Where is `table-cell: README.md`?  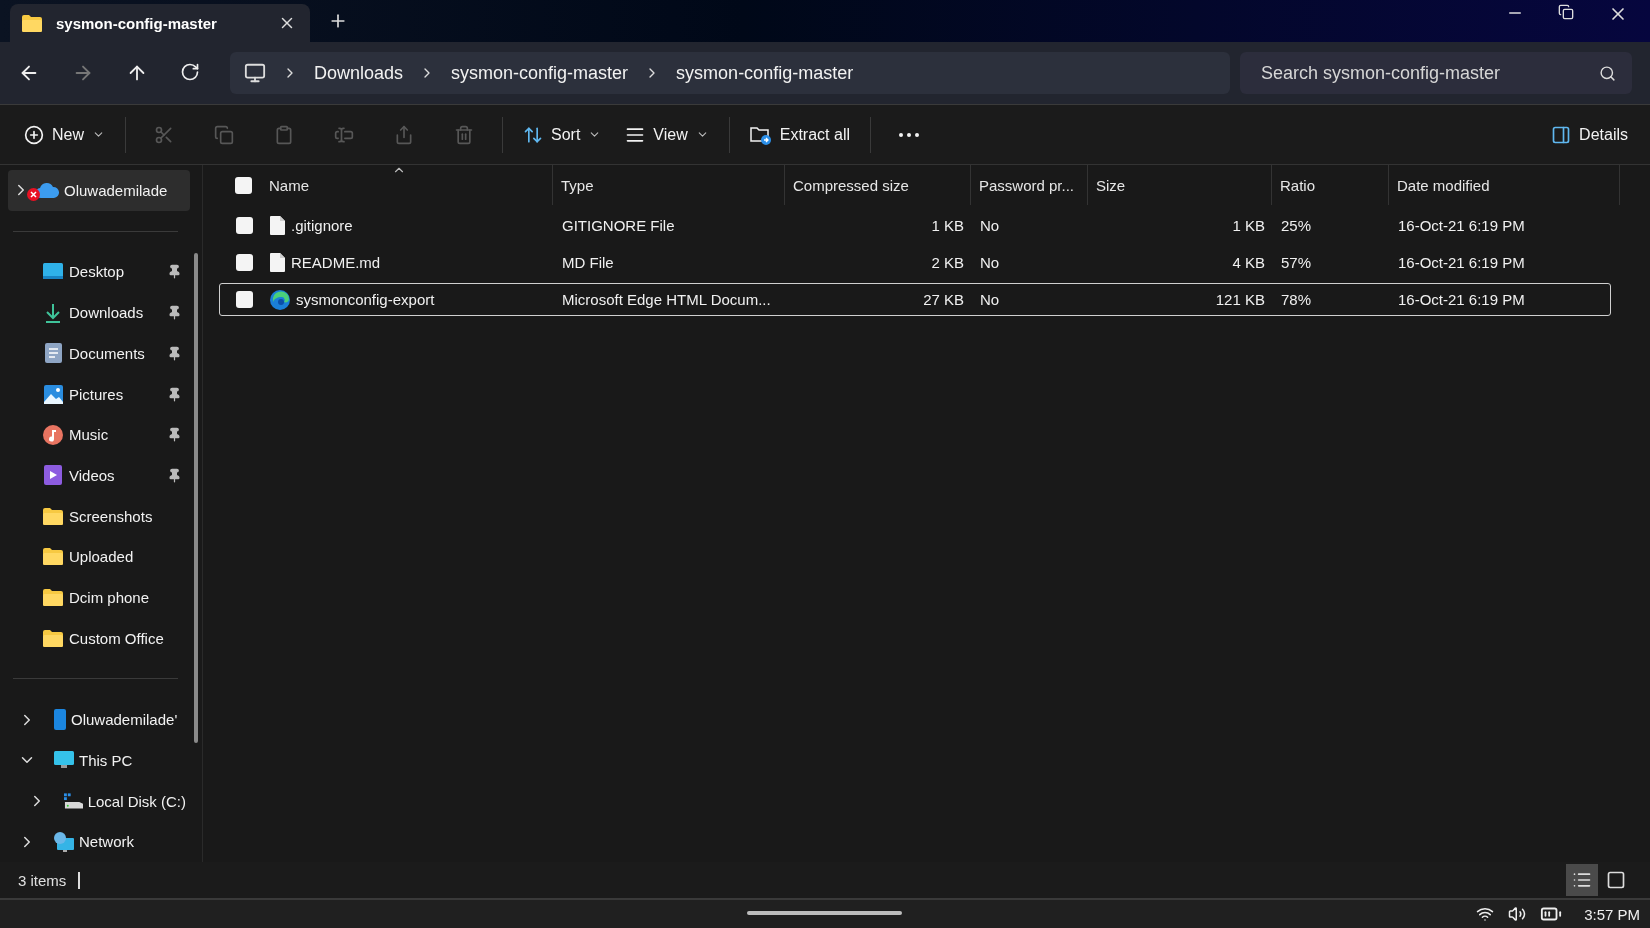 table-cell: README.md is located at coordinates (336, 262).